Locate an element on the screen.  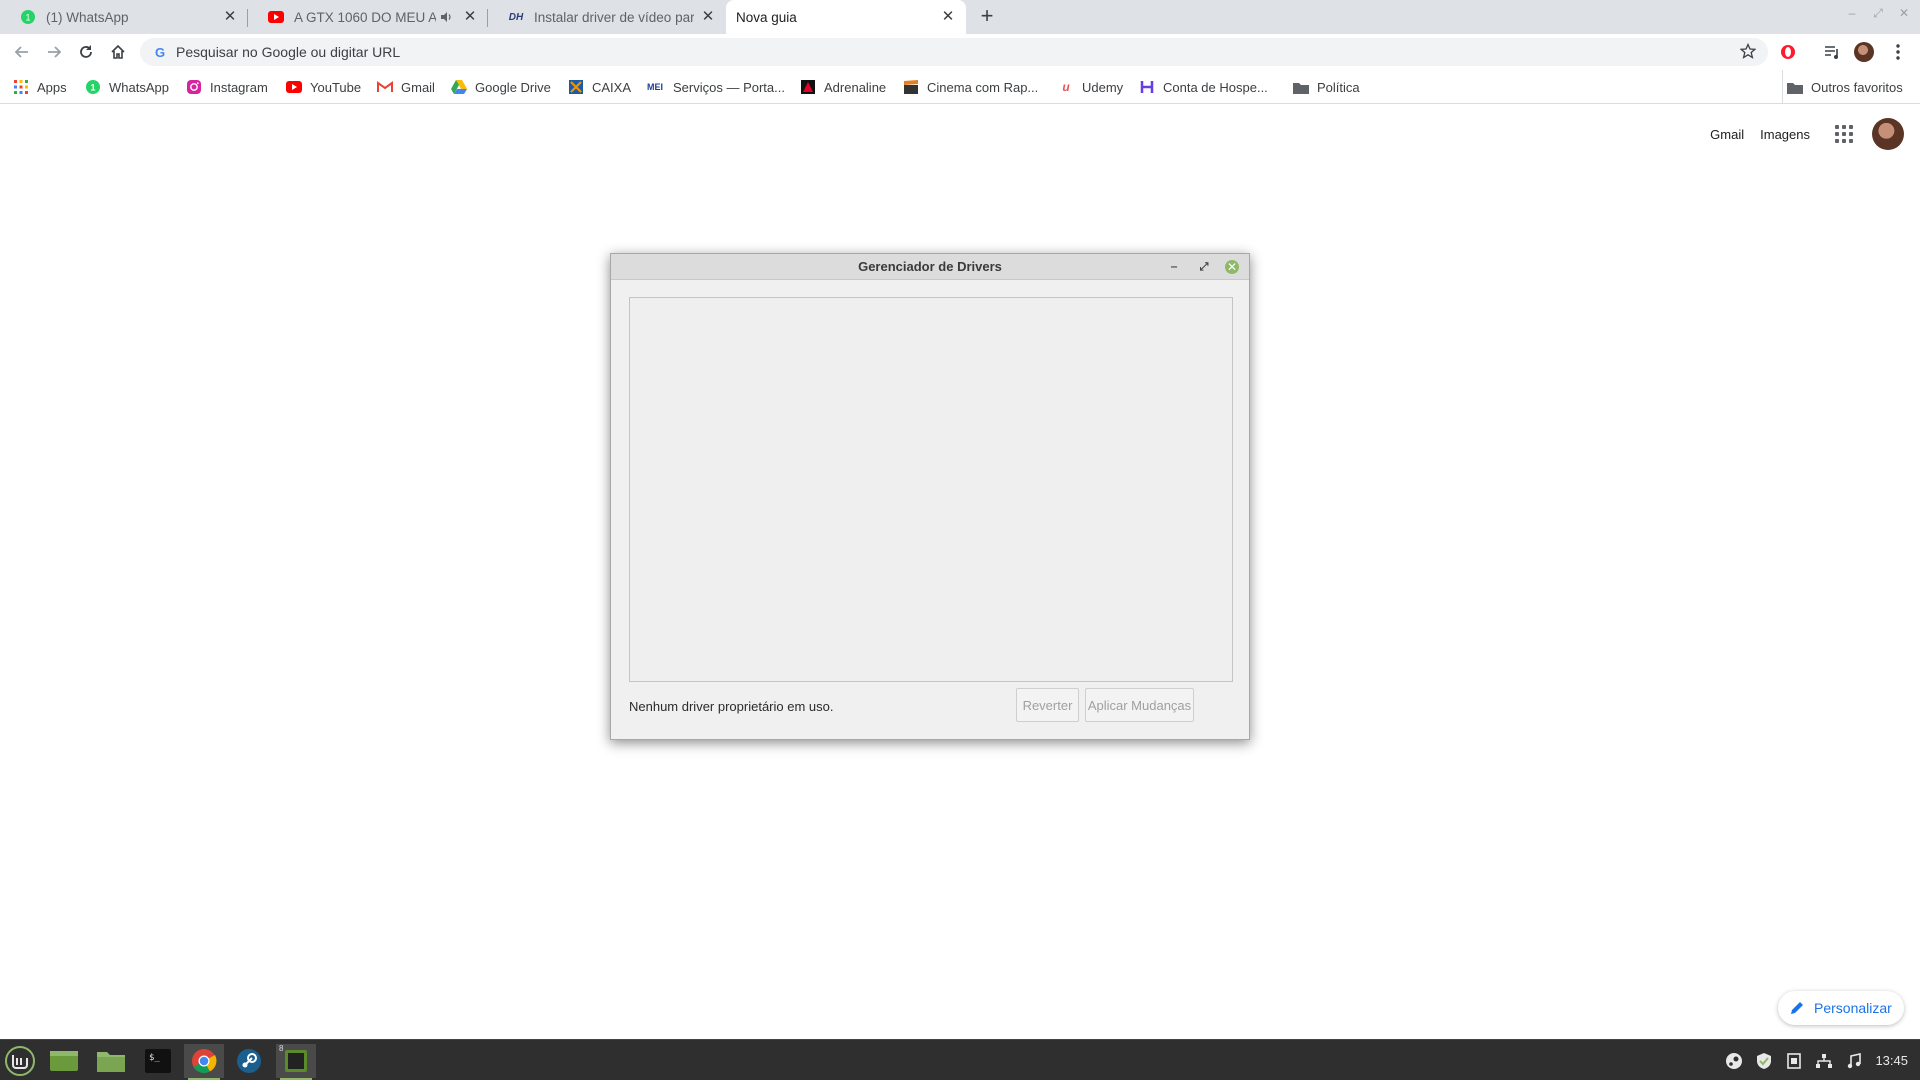
menu-button is located at coordinates (20, 1061).